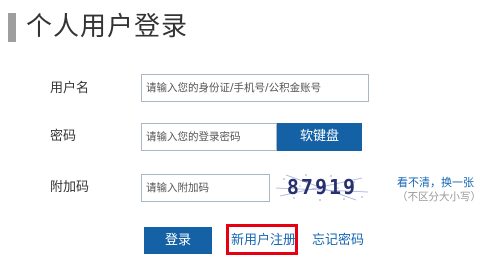  Describe the element at coordinates (439, 197) in the screenshot. I see `captcha-case-hint: （不区分大小写）` at that location.